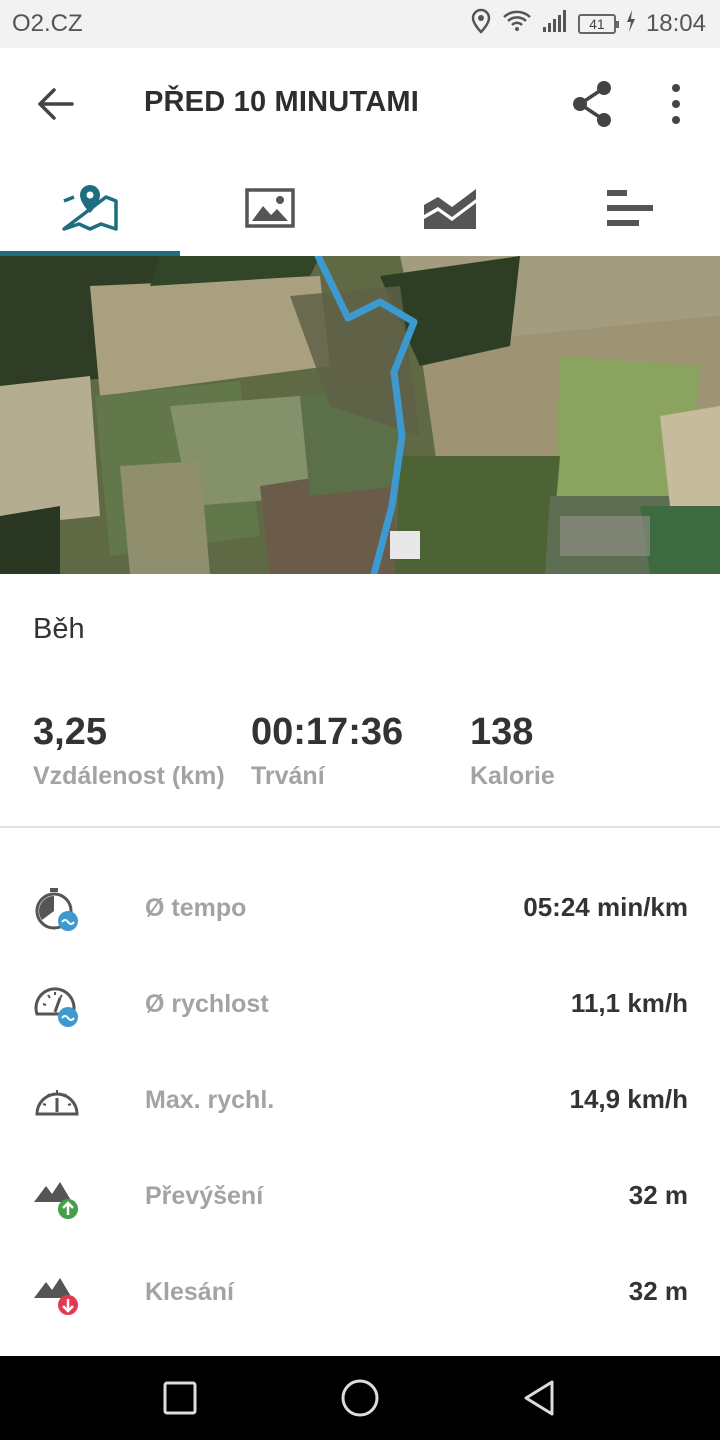 Image resolution: width=720 pixels, height=1440 pixels. What do you see at coordinates (56, 1200) in the screenshot?
I see `elevation-up-icon` at bounding box center [56, 1200].